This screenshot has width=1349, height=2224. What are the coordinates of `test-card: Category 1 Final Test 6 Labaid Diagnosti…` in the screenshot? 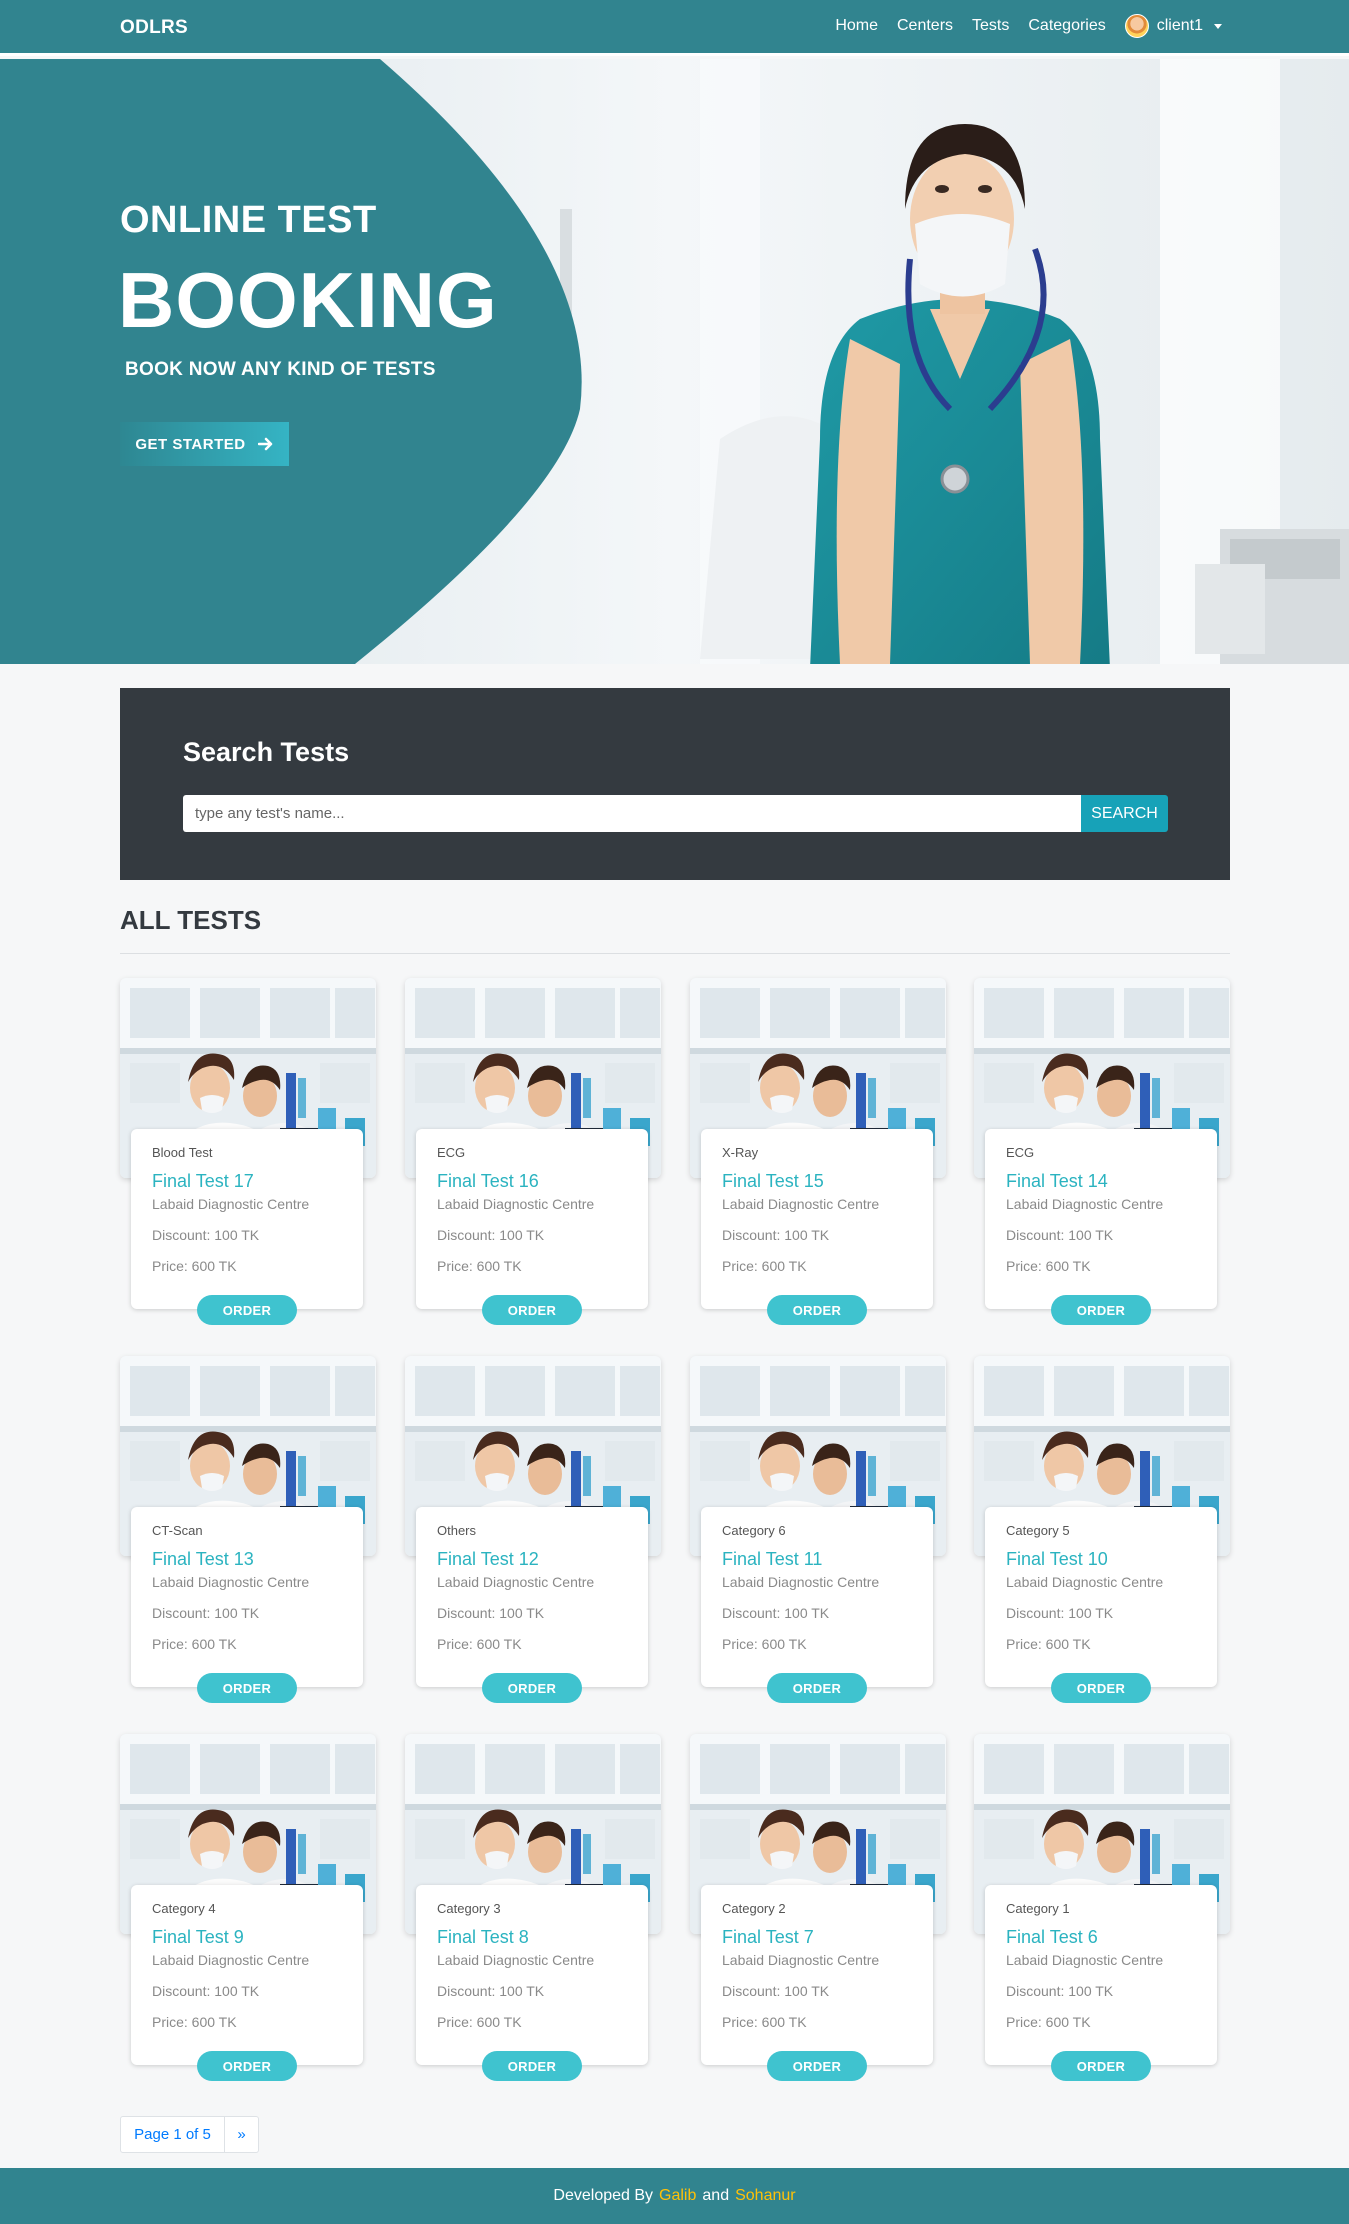 It's located at (1102, 1907).